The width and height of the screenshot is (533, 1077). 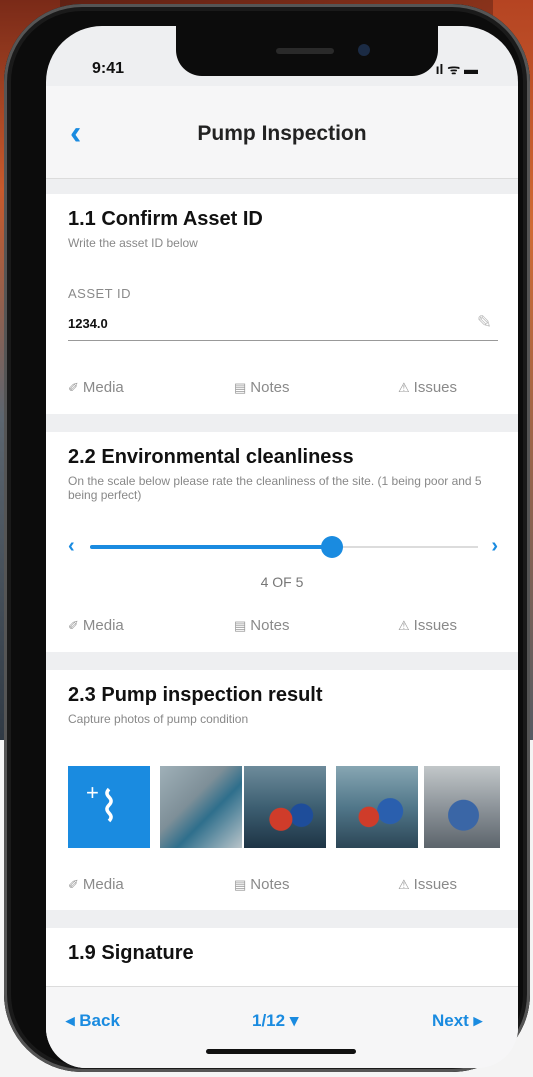 What do you see at coordinates (211, 547) in the screenshot?
I see `slider-fill` at bounding box center [211, 547].